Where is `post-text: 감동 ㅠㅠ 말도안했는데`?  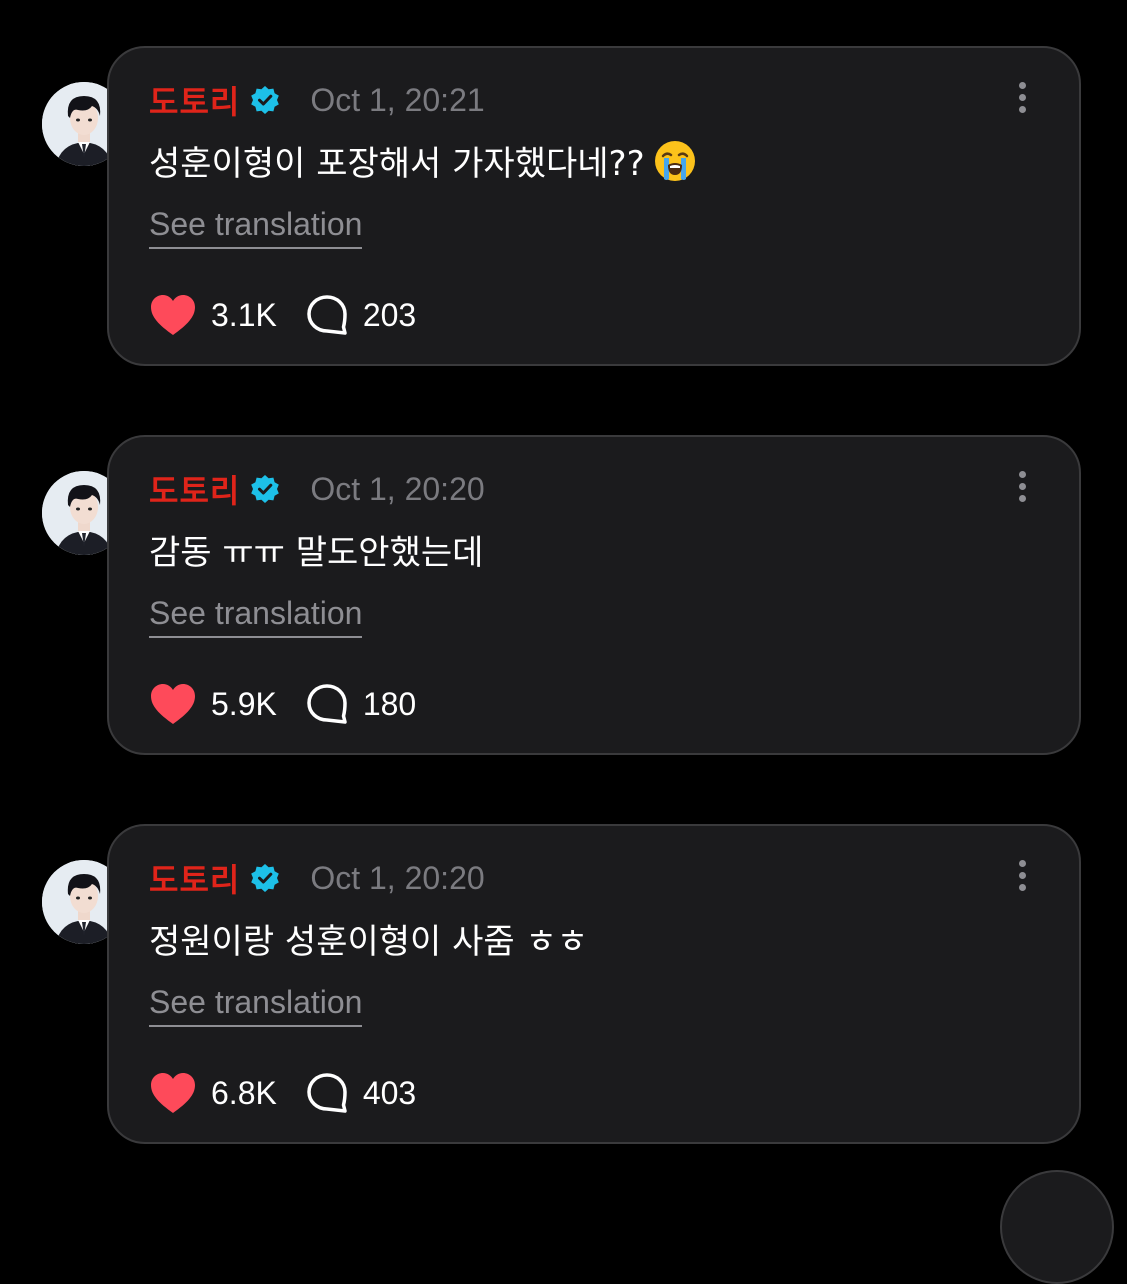 post-text: 감동 ㅠㅠ 말도안했는데 is located at coordinates (316, 549).